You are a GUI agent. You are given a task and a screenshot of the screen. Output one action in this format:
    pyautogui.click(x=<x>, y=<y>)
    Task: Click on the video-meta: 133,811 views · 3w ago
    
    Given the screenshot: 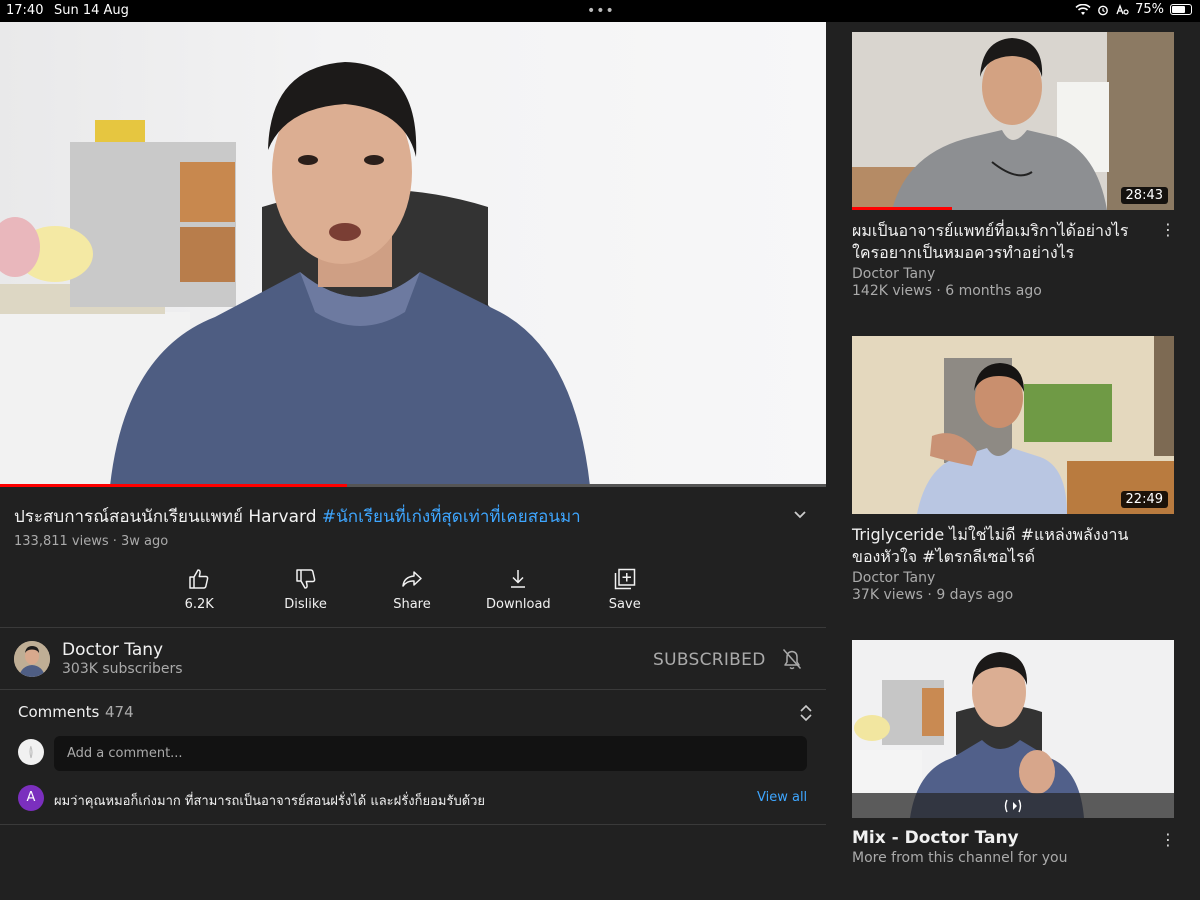 What is the action you would take?
    pyautogui.click(x=91, y=541)
    